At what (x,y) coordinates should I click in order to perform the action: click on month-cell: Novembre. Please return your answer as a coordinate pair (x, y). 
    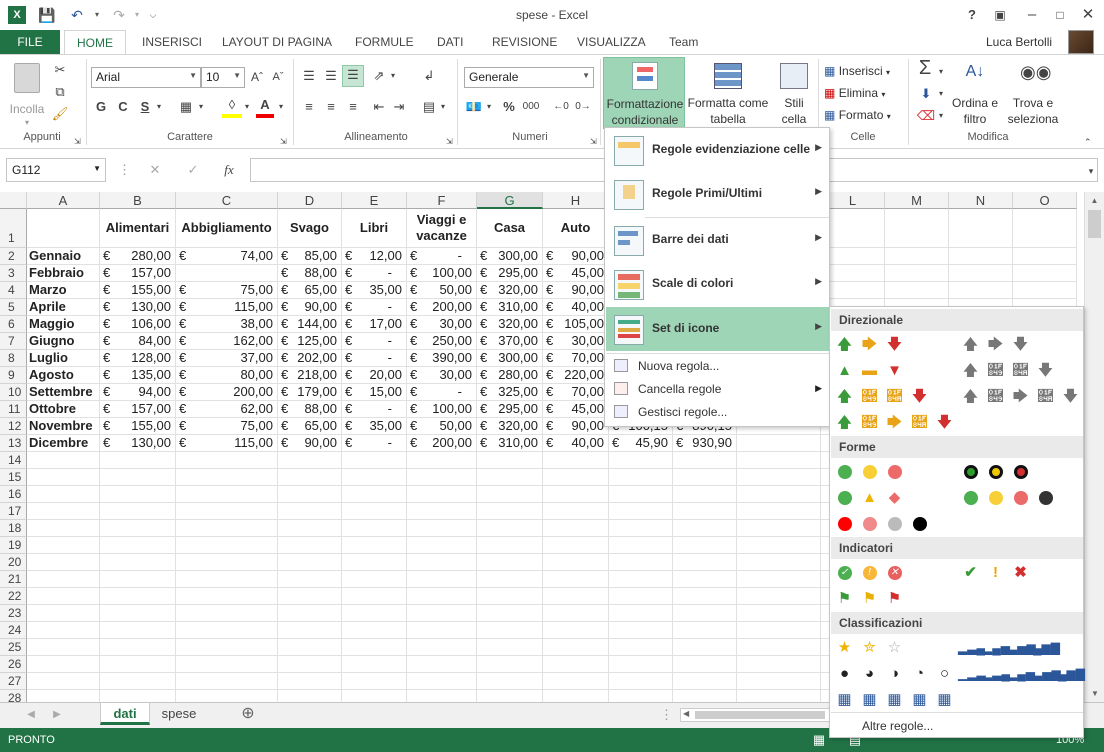
    Looking at the image, I should click on (63, 426).